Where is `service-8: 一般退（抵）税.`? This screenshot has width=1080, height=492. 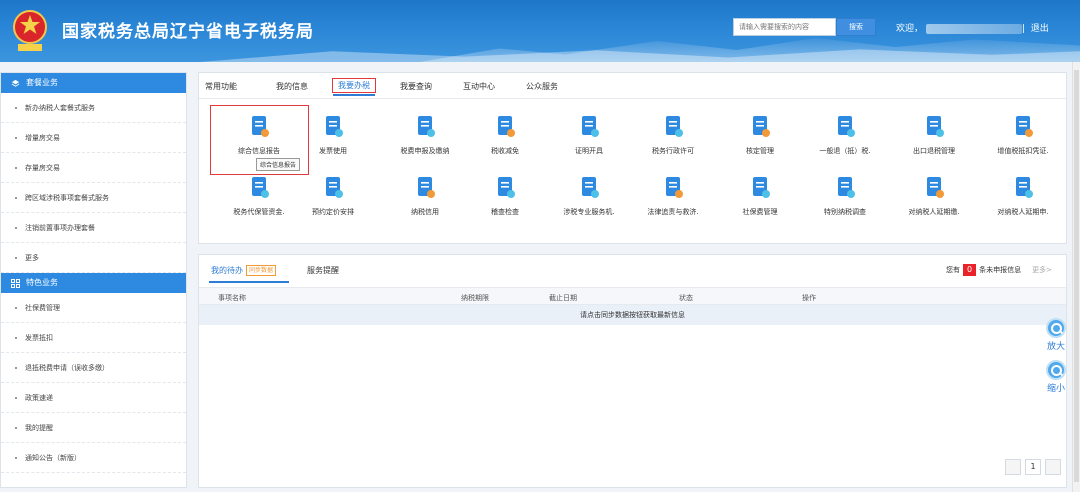 service-8: 一般退（抵）税. is located at coordinates (845, 136).